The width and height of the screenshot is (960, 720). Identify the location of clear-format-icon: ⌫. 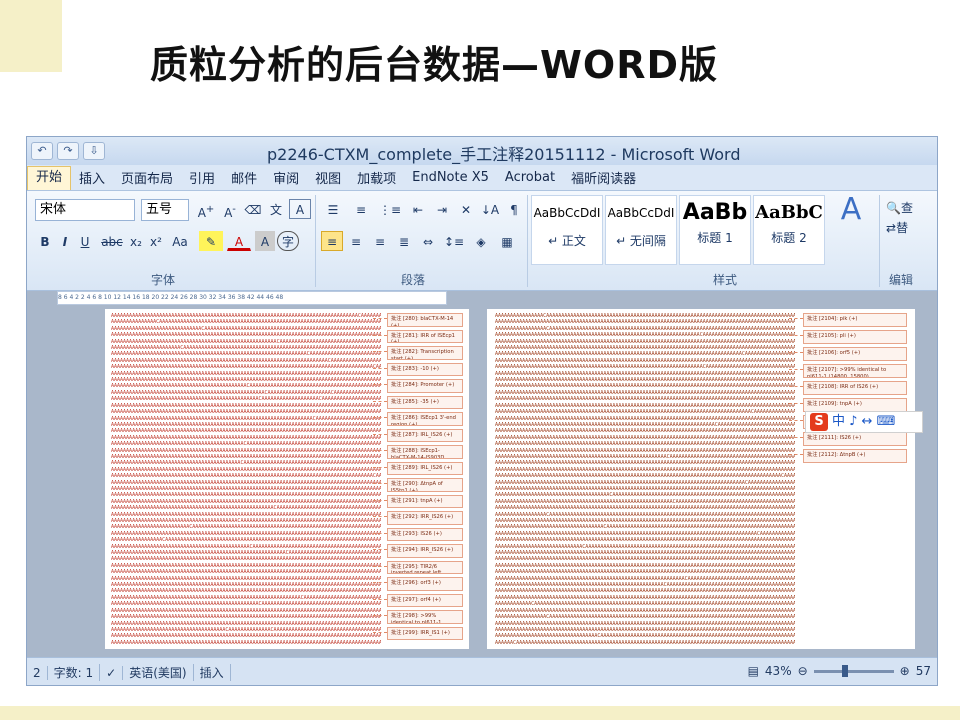
(253, 209).